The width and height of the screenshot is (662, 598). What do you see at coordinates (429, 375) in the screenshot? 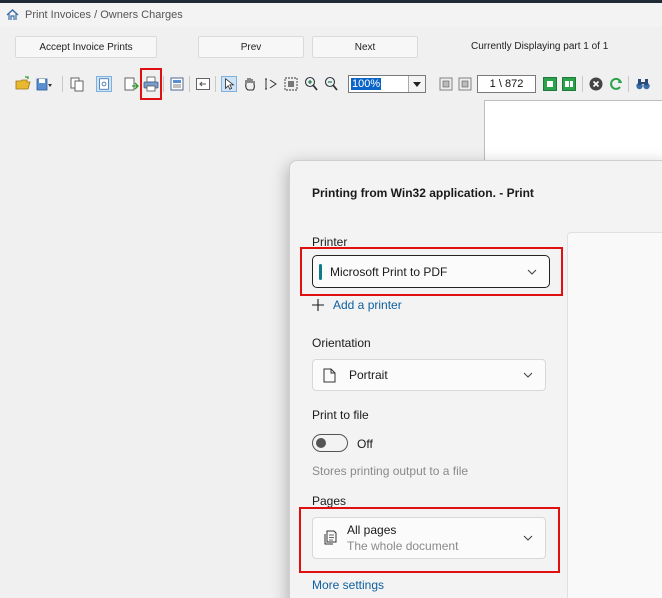
I see `orientation-select: Portrait` at bounding box center [429, 375].